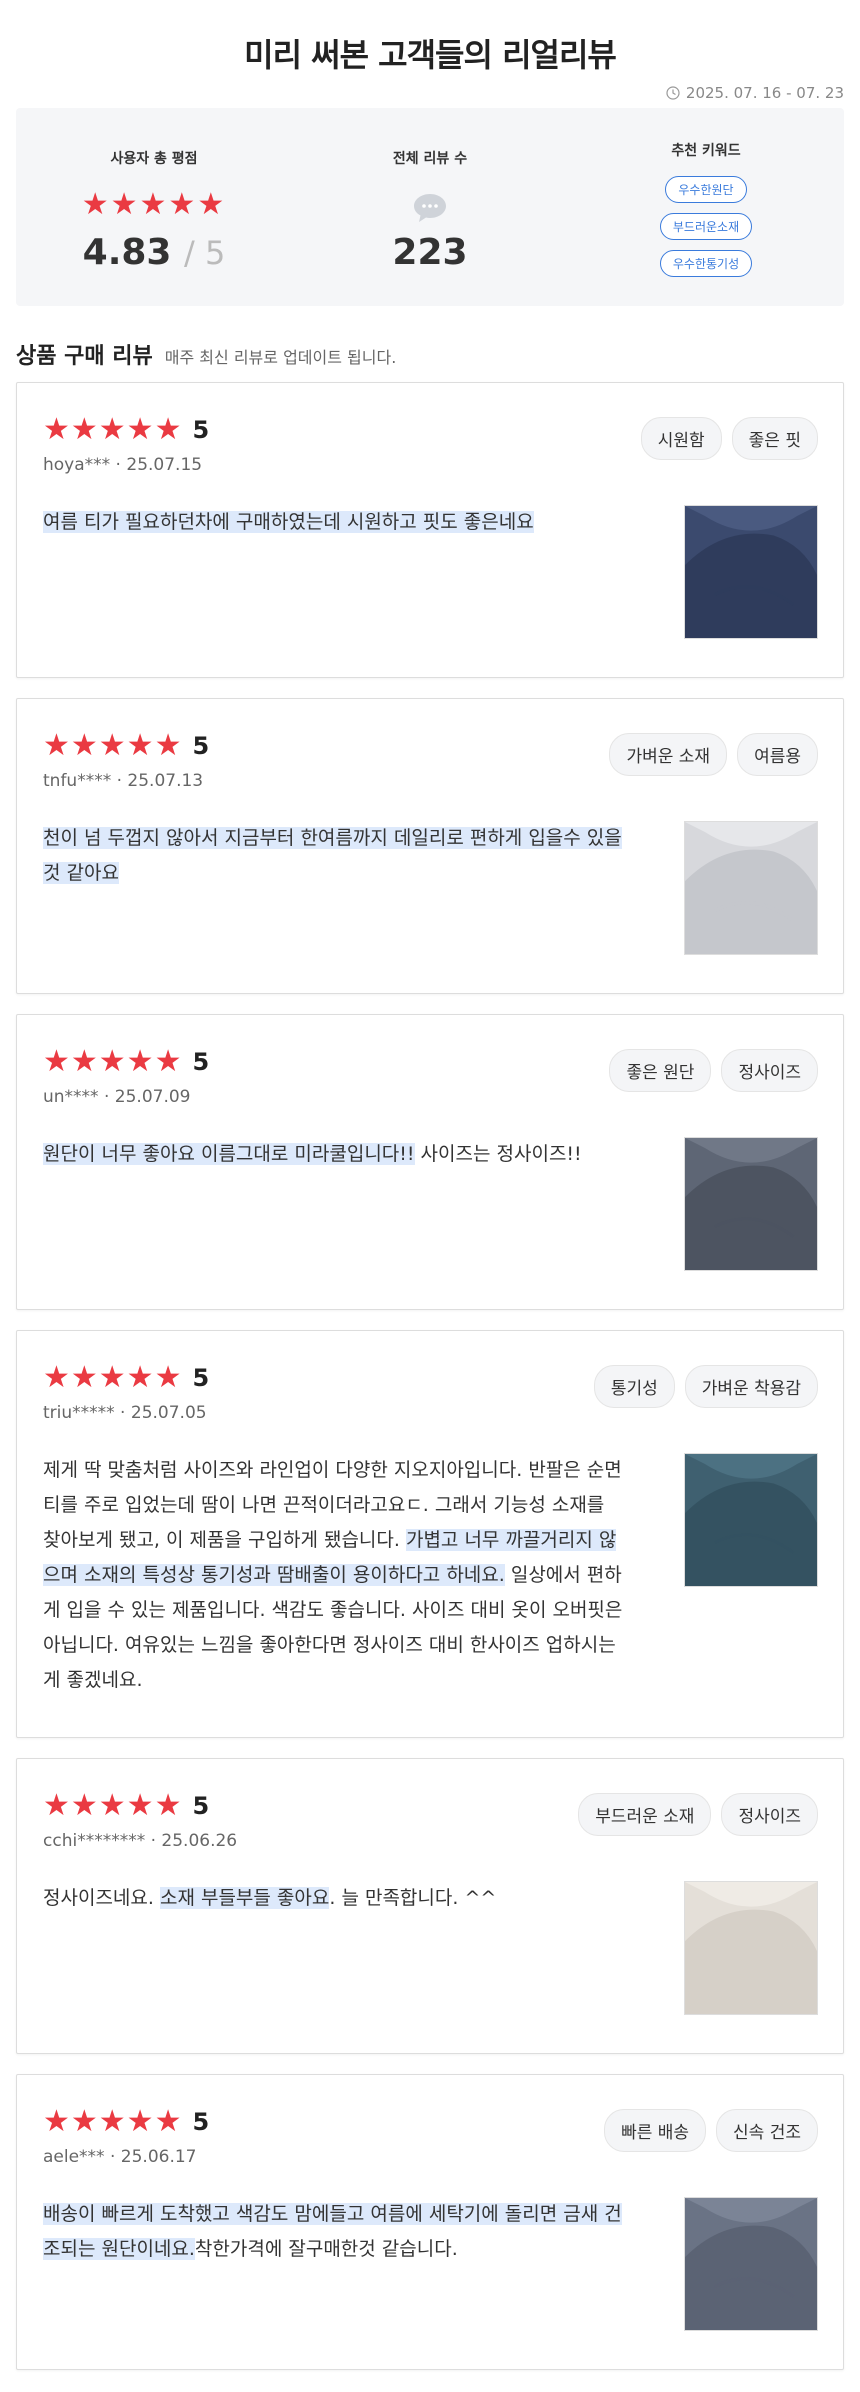  Describe the element at coordinates (74, 2157) in the screenshot. I see `reviewer-name: aele***` at that location.